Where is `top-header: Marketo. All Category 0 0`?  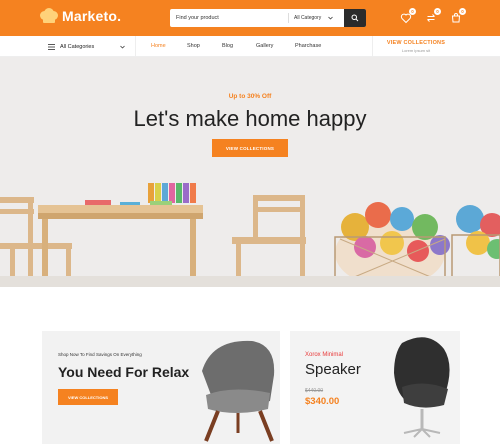
top-header: Marketo. All Category 0 0 is located at coordinates (250, 18).